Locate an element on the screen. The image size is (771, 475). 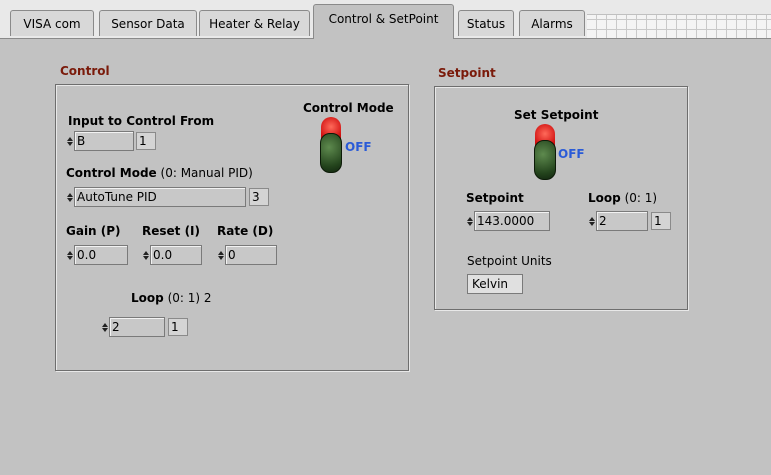
input-control-select: B is located at coordinates (104, 141).